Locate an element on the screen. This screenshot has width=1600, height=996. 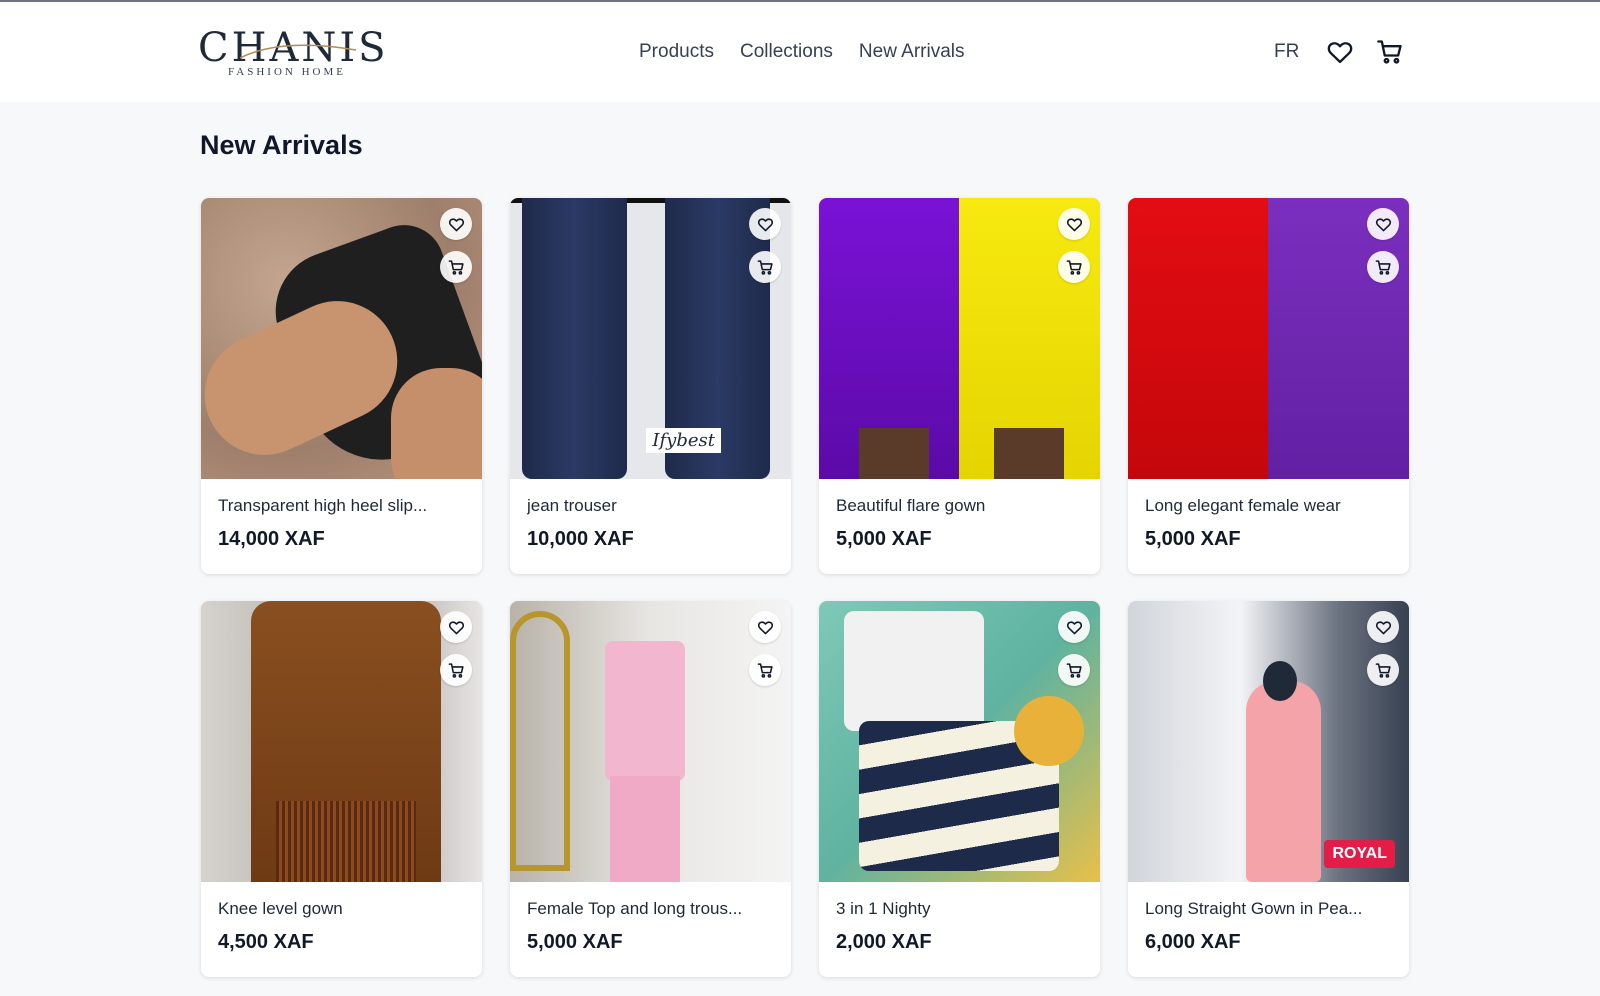
product-price: 4,500 XAF is located at coordinates (266, 942).